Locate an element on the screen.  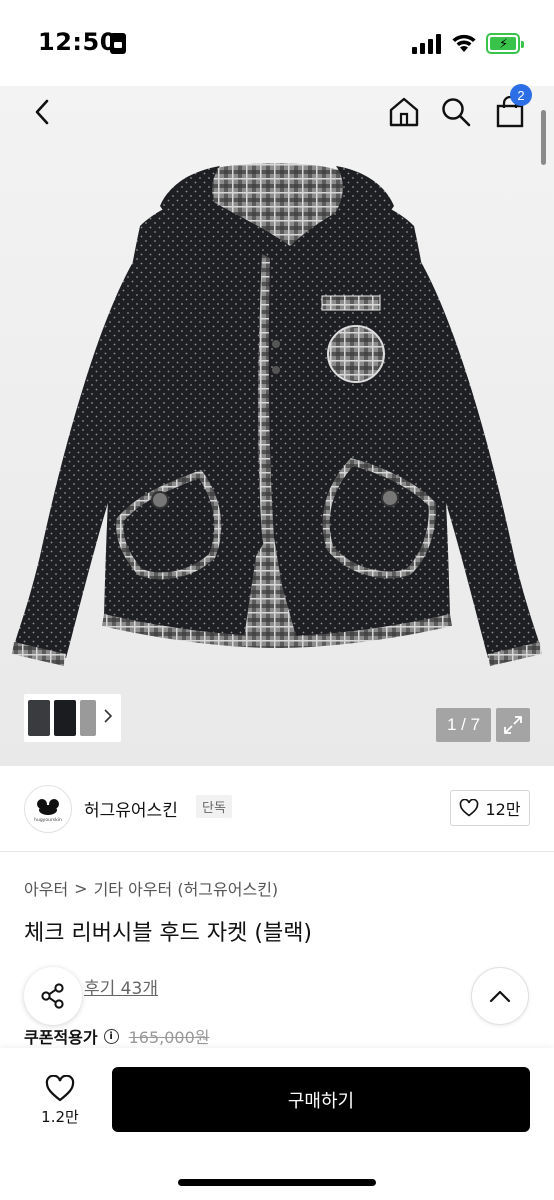
product-title: 체크 리버시블 후드 자켓 (블랙) is located at coordinates (168, 933).